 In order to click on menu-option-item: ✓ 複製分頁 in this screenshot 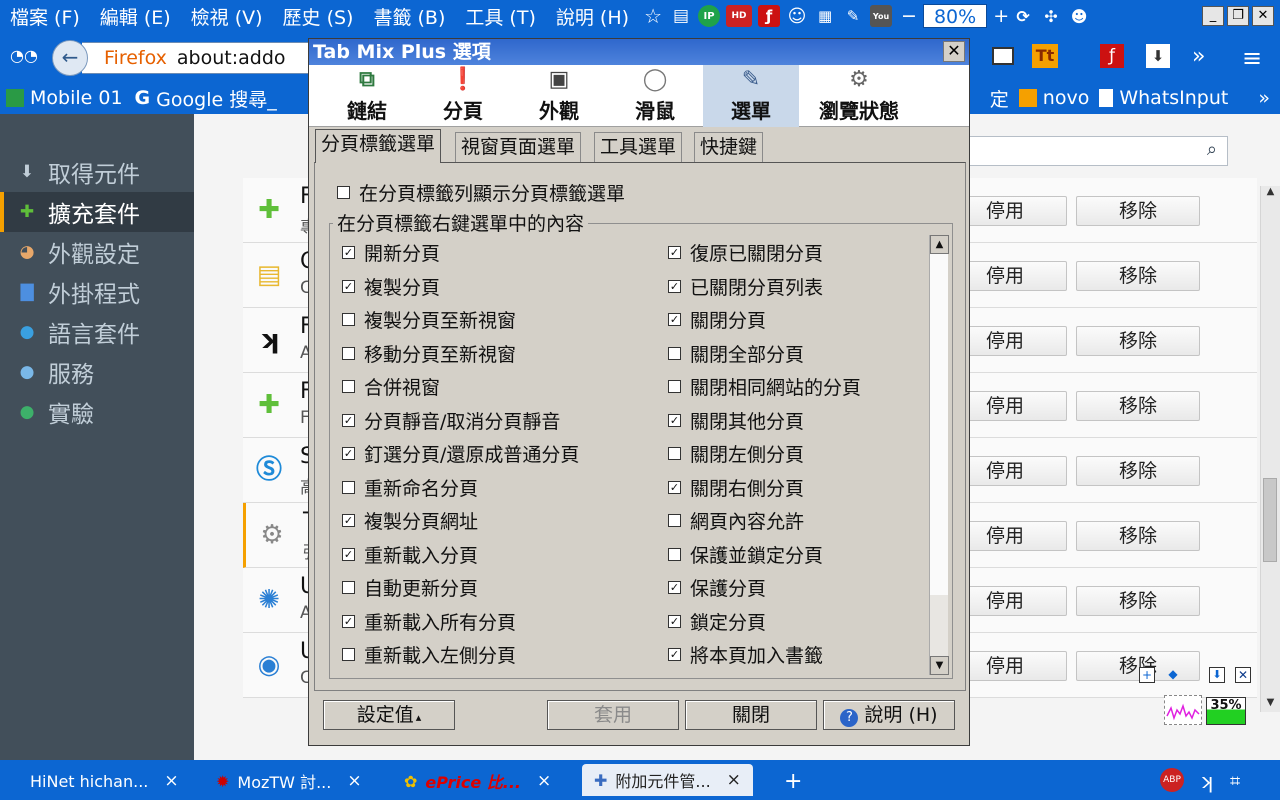, I will do `click(391, 286)`.